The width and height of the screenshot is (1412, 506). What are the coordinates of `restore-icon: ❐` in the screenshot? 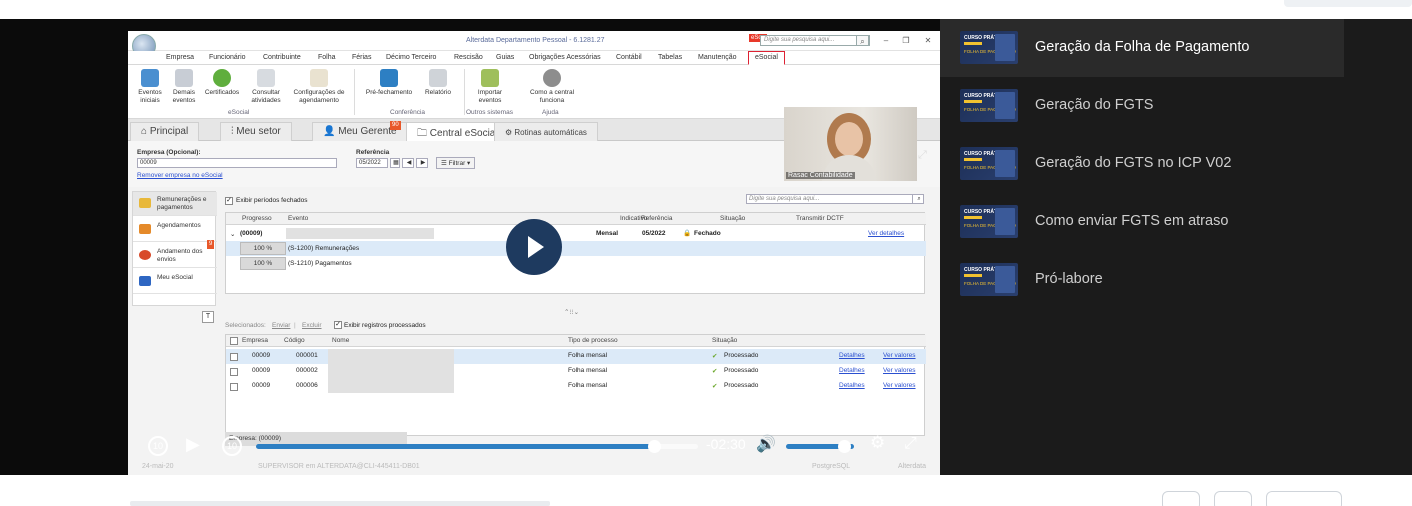 It's located at (906, 40).